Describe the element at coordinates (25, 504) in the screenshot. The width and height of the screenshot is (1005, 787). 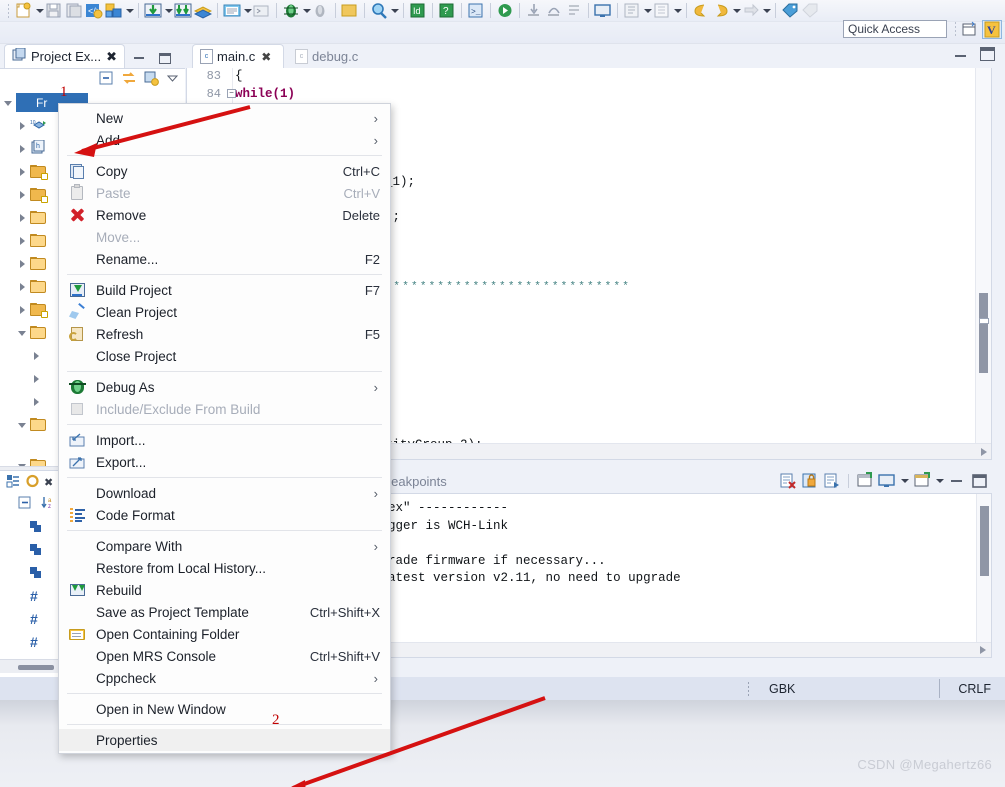
I see `collapse-all-icon` at that location.